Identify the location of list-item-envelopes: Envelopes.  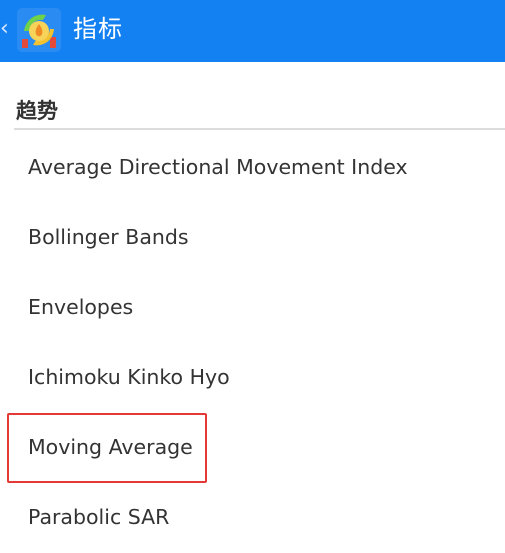
(252, 308).